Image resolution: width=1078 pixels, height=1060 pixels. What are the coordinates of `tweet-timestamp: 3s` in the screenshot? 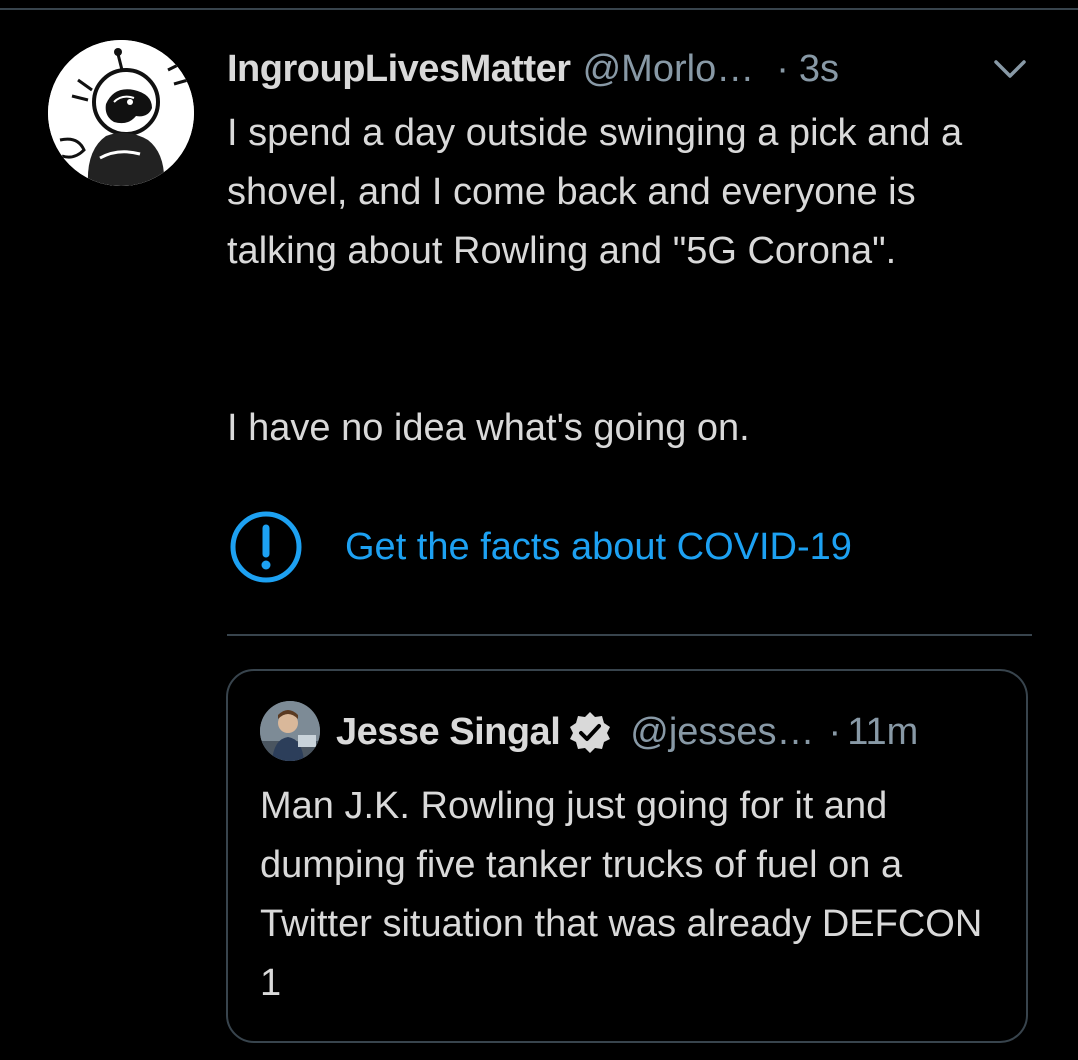 It's located at (819, 69).